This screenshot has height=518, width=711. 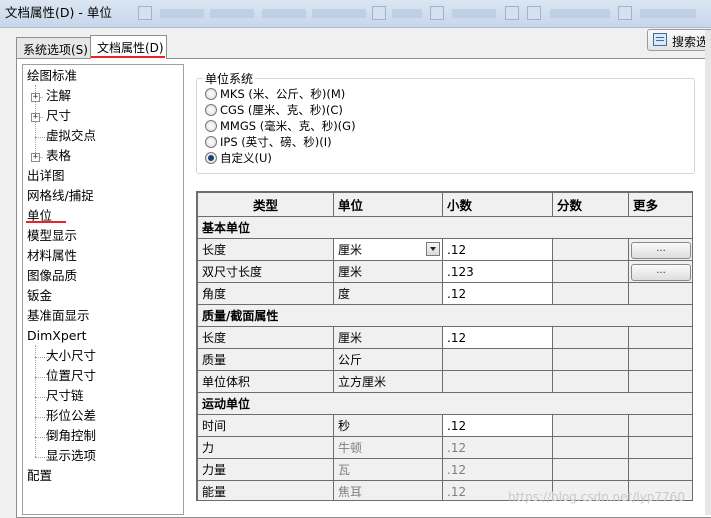 What do you see at coordinates (497, 271) in the screenshot?
I see `cell-decimal: .123` at bounding box center [497, 271].